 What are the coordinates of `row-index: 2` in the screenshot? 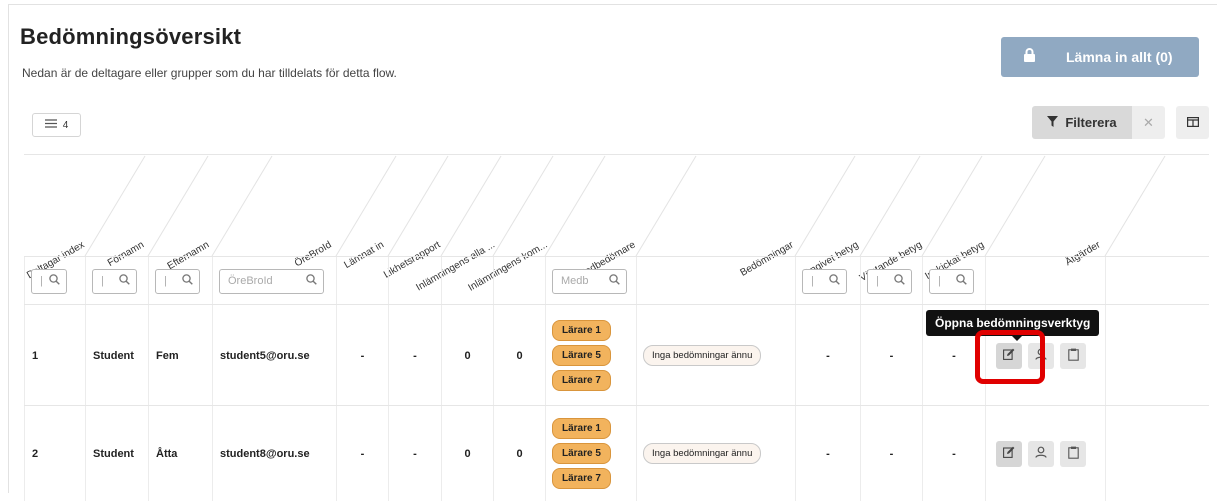 It's located at (35, 453).